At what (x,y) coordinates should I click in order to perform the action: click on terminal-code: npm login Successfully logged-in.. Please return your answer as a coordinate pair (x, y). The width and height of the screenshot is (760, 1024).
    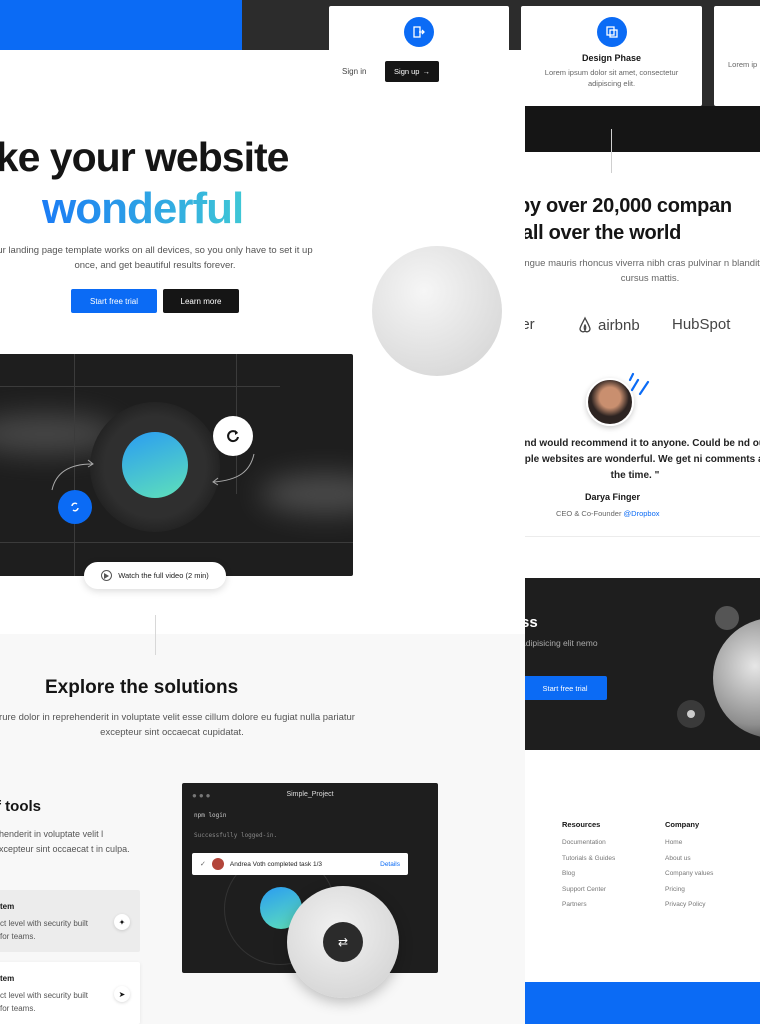
    Looking at the image, I should click on (235, 826).